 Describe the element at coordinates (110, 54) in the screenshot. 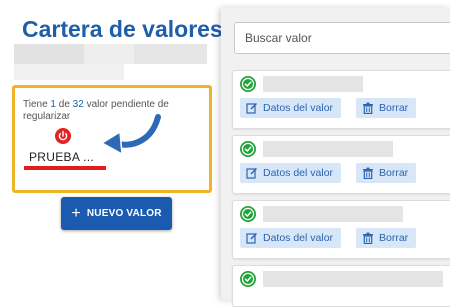

I see `blurred-subtitle` at that location.